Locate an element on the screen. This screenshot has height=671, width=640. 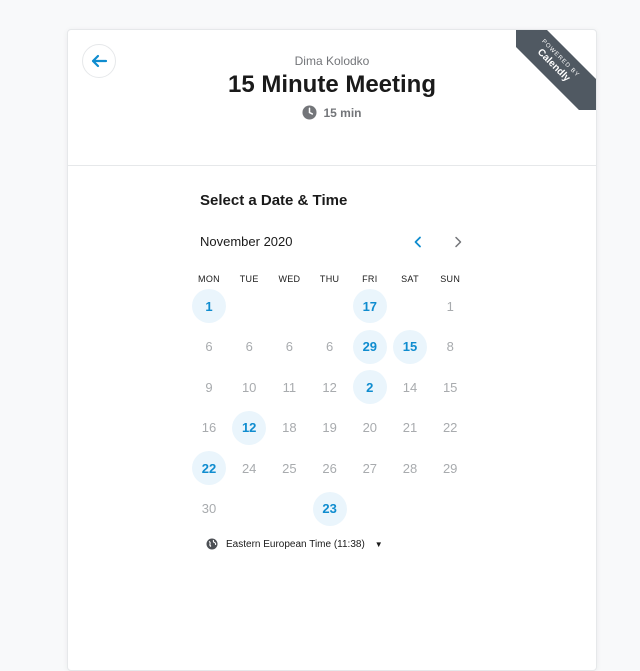
available-date-button: 15 is located at coordinates (410, 346).